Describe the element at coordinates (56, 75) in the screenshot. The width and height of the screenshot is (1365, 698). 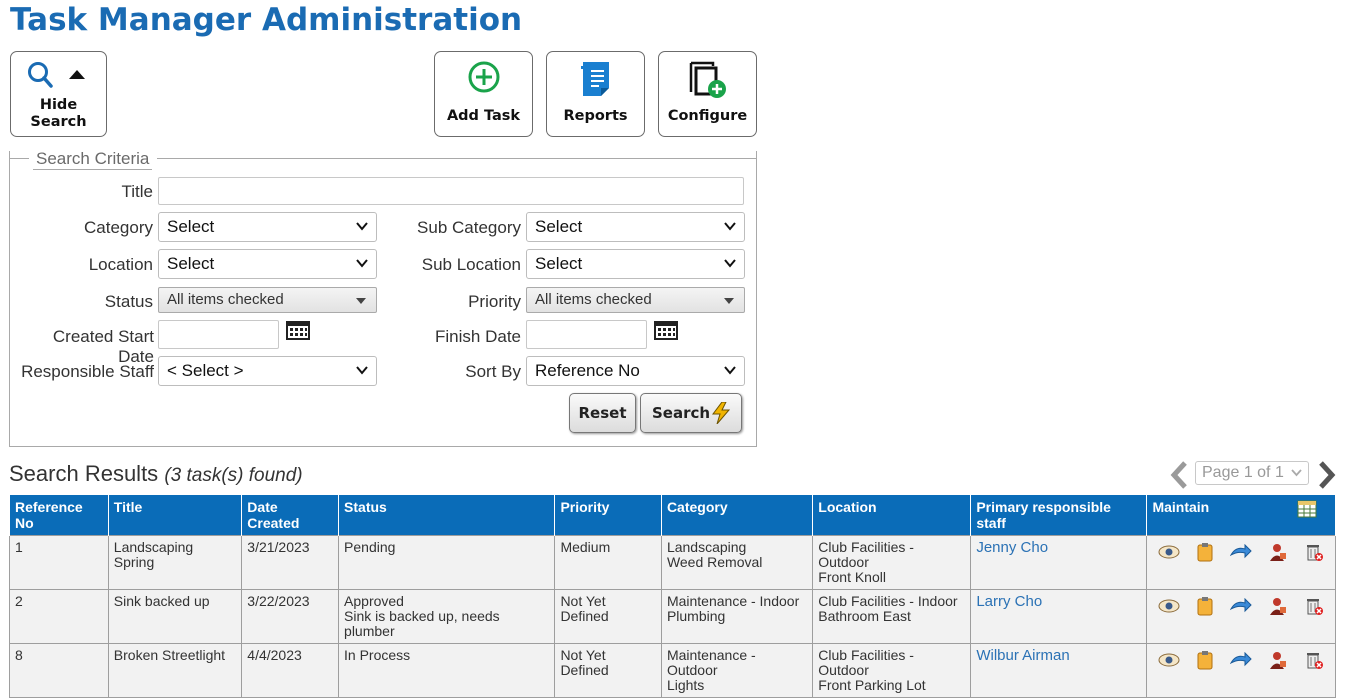
I see `search-icon` at that location.